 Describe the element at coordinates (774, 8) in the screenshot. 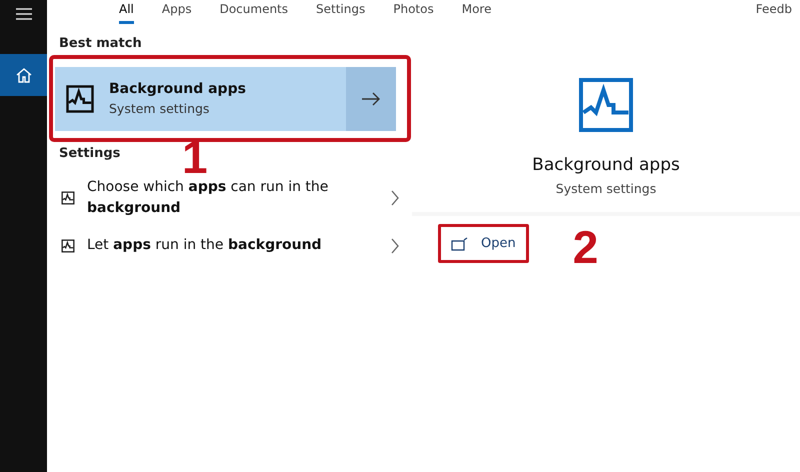

I see `feedback-link: Feedb` at that location.